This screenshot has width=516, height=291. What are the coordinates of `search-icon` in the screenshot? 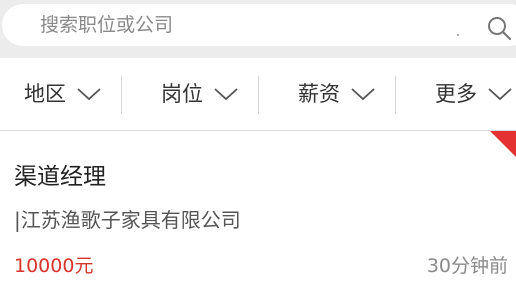 It's located at (499, 28).